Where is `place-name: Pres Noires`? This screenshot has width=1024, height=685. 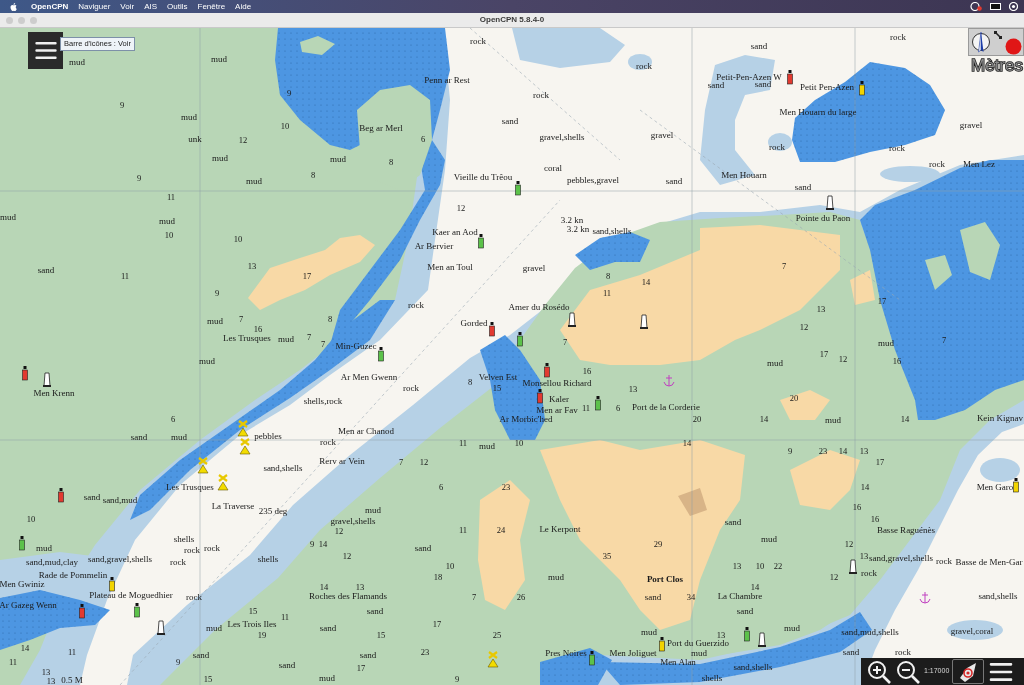
place-name: Pres Noires is located at coordinates (566, 653).